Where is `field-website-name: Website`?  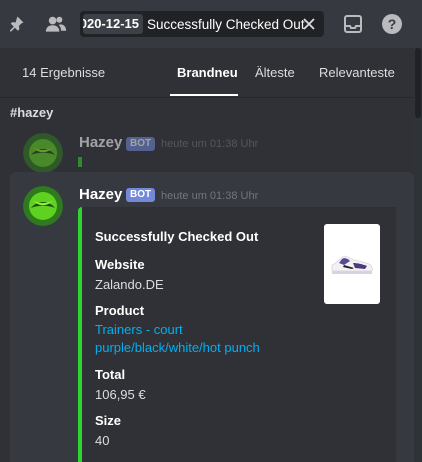
field-website-name: Website is located at coordinates (120, 264).